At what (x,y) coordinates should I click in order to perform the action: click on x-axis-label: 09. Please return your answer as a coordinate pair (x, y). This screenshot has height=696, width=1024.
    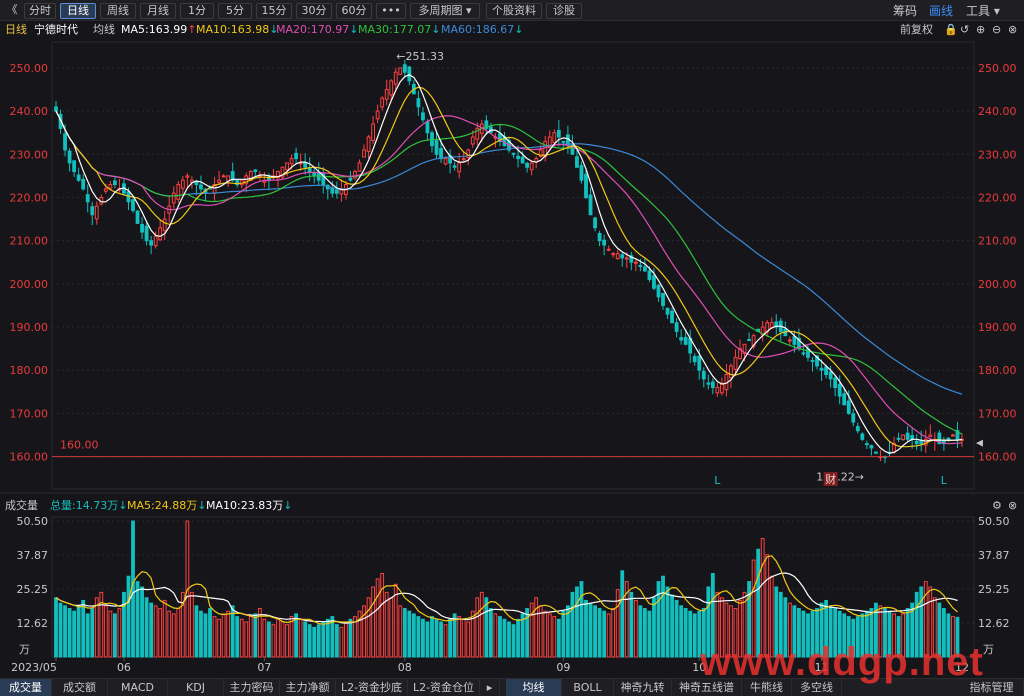
    Looking at the image, I should click on (563, 667).